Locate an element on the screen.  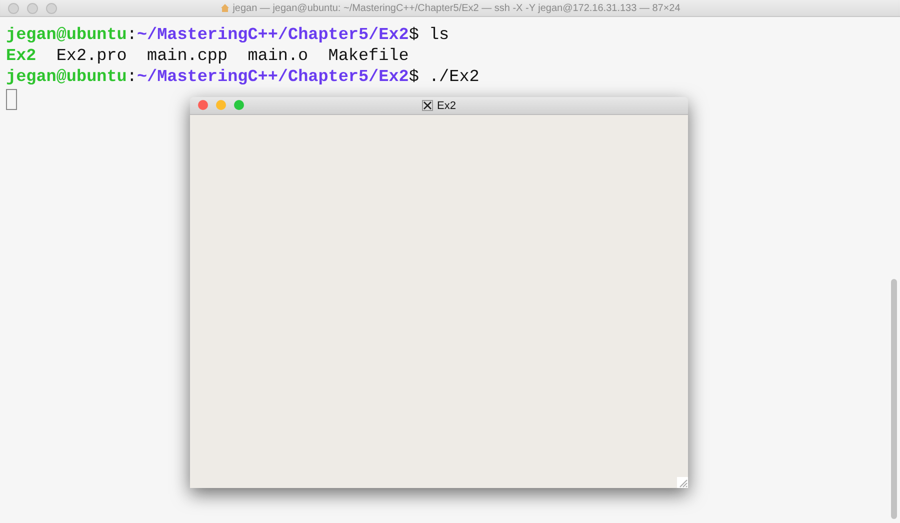
terminal-line: Ex2 Ex2.pro main.cpp main.o Makefile is located at coordinates (208, 56).